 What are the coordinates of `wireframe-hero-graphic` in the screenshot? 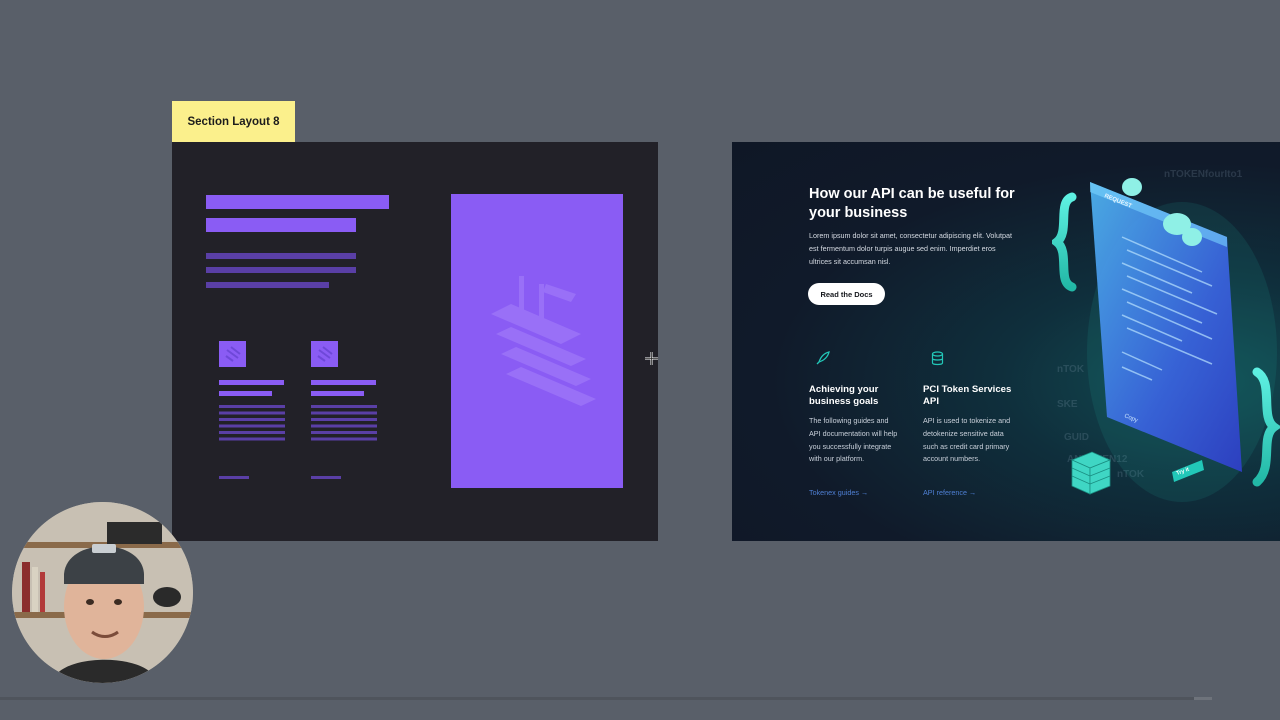 It's located at (543, 341).